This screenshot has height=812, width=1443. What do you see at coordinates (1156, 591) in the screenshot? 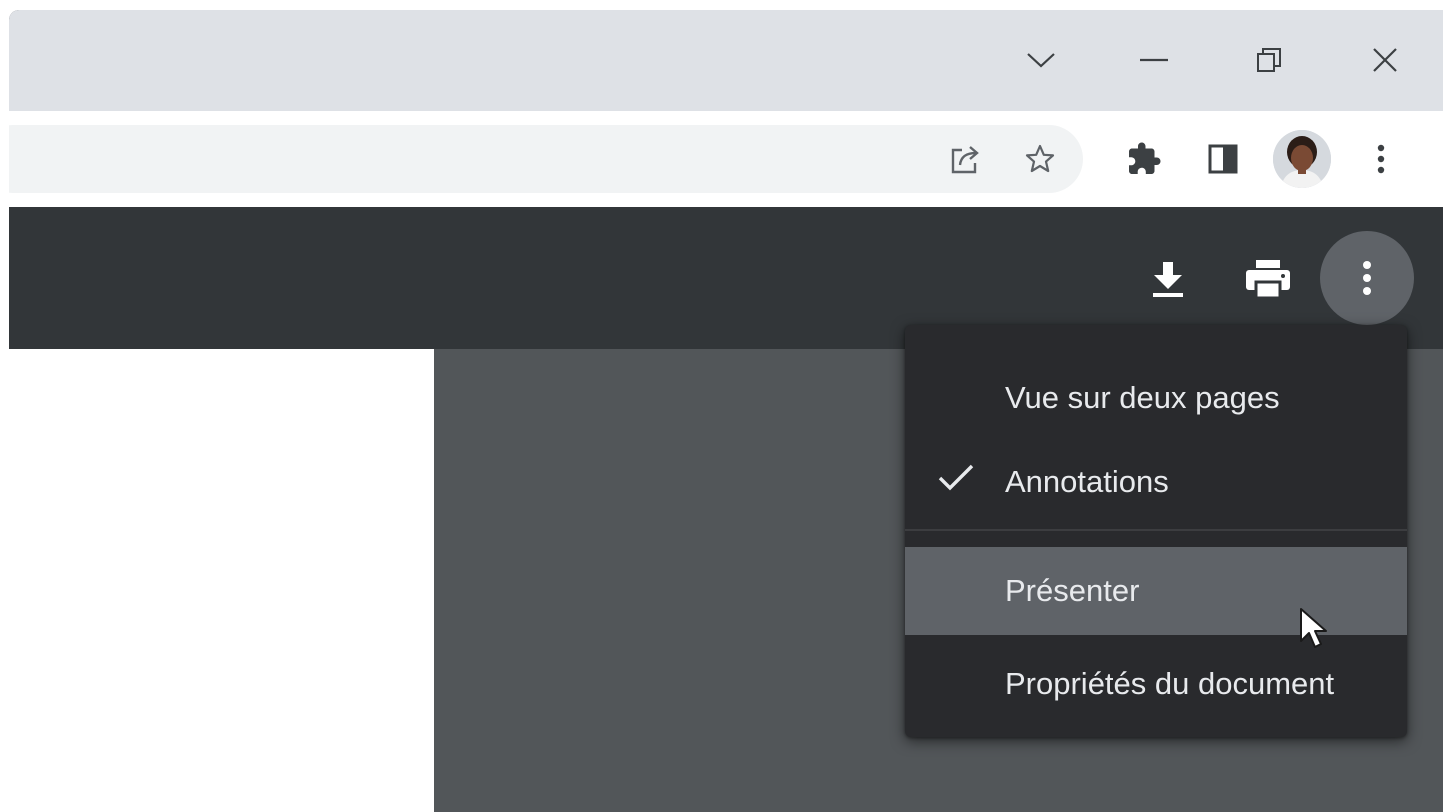
I see `menu-item-present: Présenter` at bounding box center [1156, 591].